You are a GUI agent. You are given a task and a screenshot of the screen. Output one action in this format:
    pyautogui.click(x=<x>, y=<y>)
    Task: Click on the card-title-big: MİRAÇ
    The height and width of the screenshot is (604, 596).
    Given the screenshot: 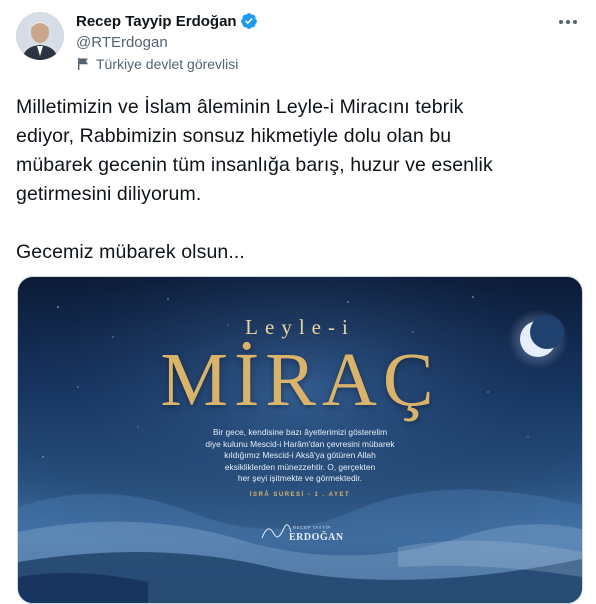 What is the action you would take?
    pyautogui.click(x=300, y=380)
    